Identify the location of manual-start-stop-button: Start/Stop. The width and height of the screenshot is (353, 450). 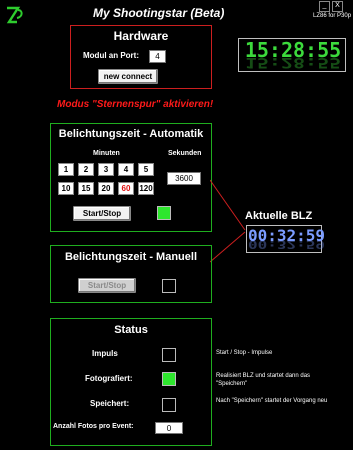
(107, 285).